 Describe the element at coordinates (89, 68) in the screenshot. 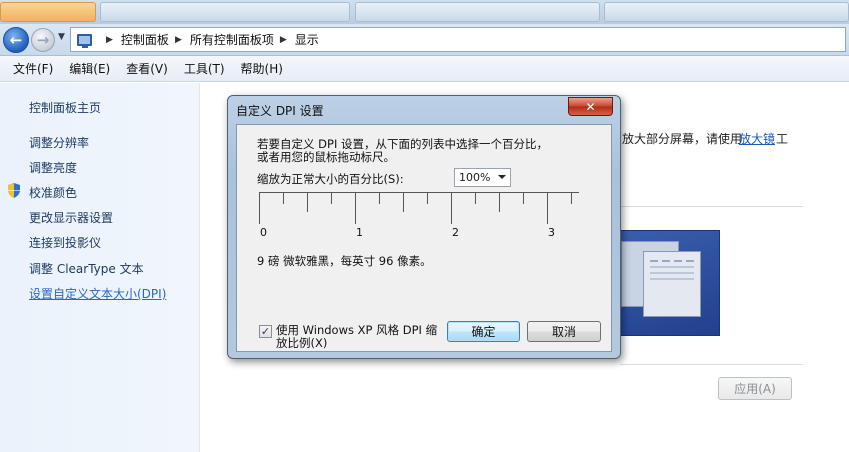

I see `menu-edit: 编辑(E)` at that location.